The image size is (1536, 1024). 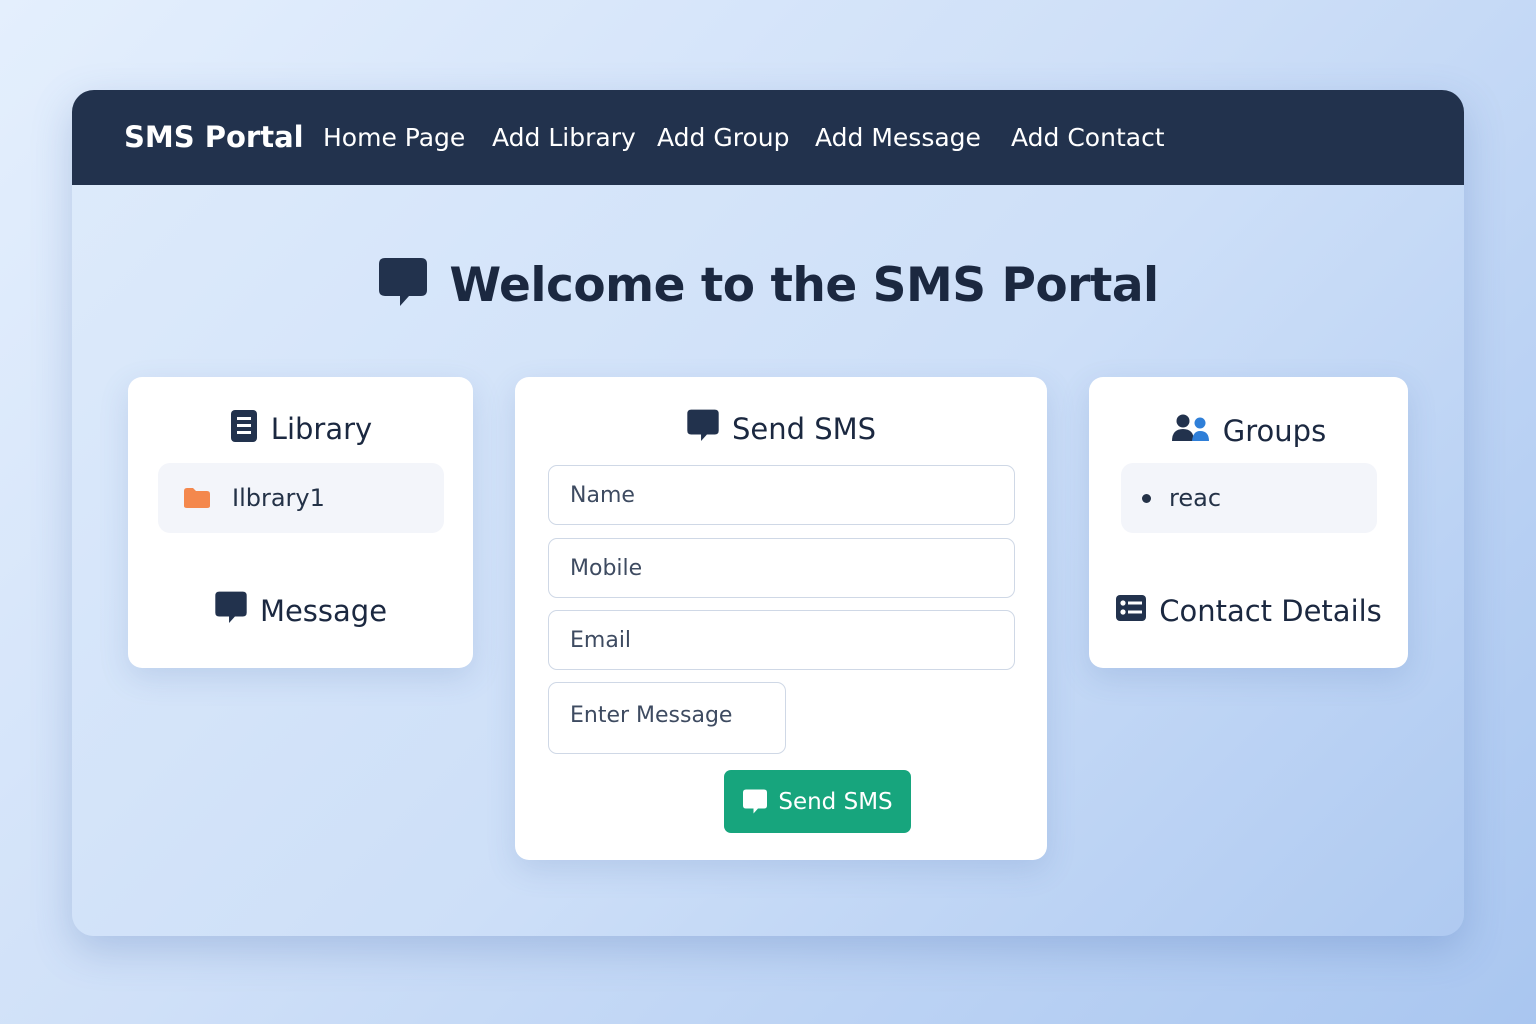 What do you see at coordinates (394, 137) in the screenshot?
I see `nav-home-page: Home Page` at bounding box center [394, 137].